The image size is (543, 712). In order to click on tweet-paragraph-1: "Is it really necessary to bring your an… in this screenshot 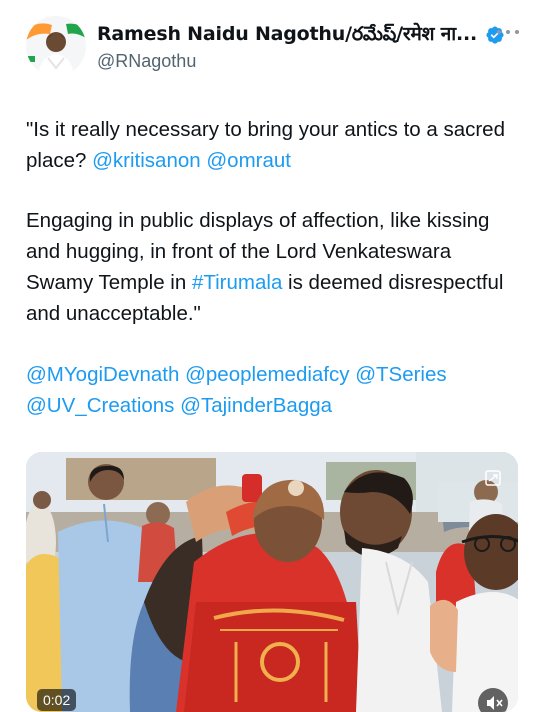, I will do `click(273, 145)`.